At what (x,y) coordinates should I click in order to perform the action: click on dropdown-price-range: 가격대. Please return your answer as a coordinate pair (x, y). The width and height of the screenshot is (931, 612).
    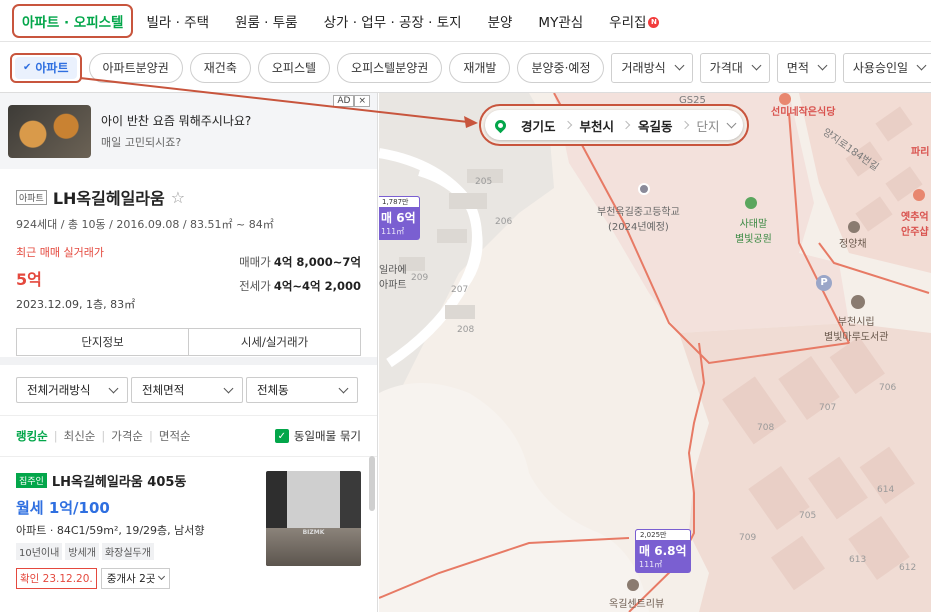
    Looking at the image, I should click on (734, 67).